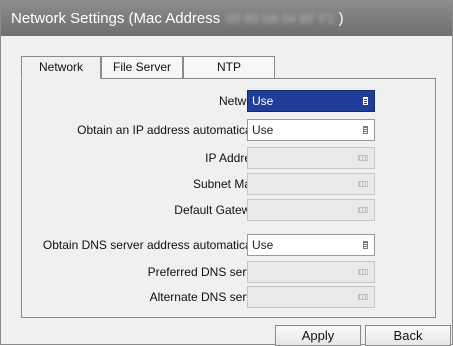 This screenshot has width=453, height=346. I want to click on network-dropdown-value: Use, so click(263, 101).